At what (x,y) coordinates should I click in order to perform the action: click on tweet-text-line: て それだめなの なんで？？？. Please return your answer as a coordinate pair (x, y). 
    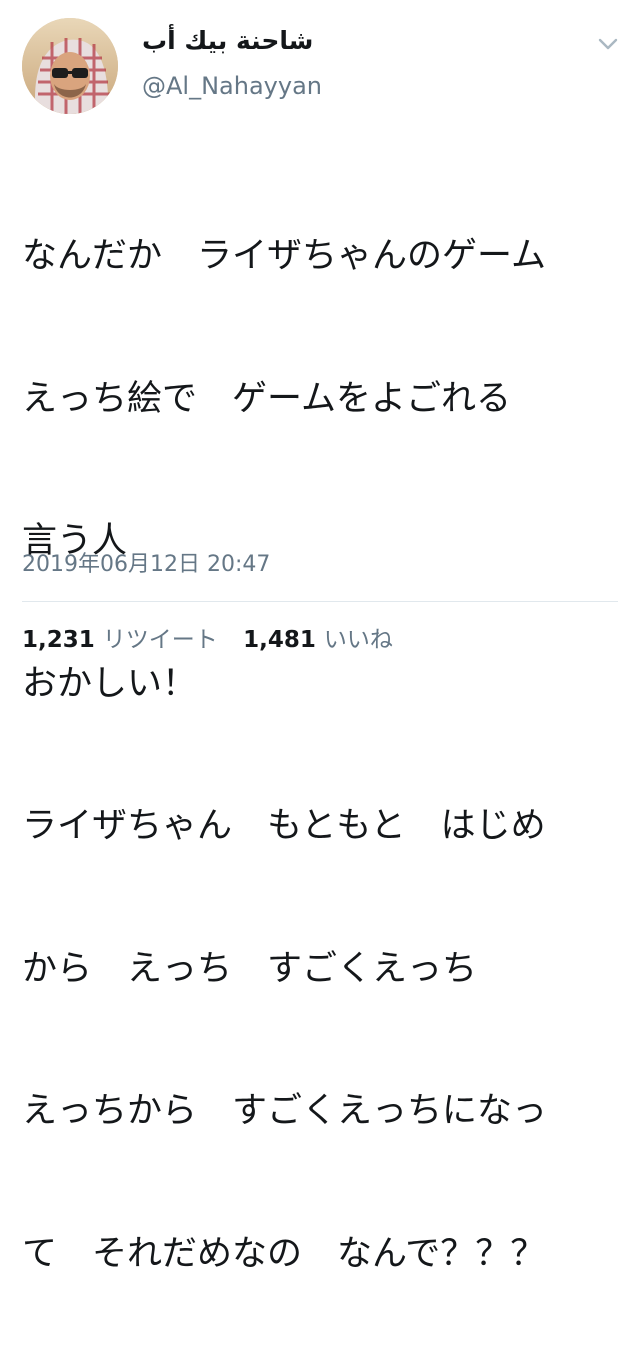
    Looking at the image, I should click on (284, 1253).